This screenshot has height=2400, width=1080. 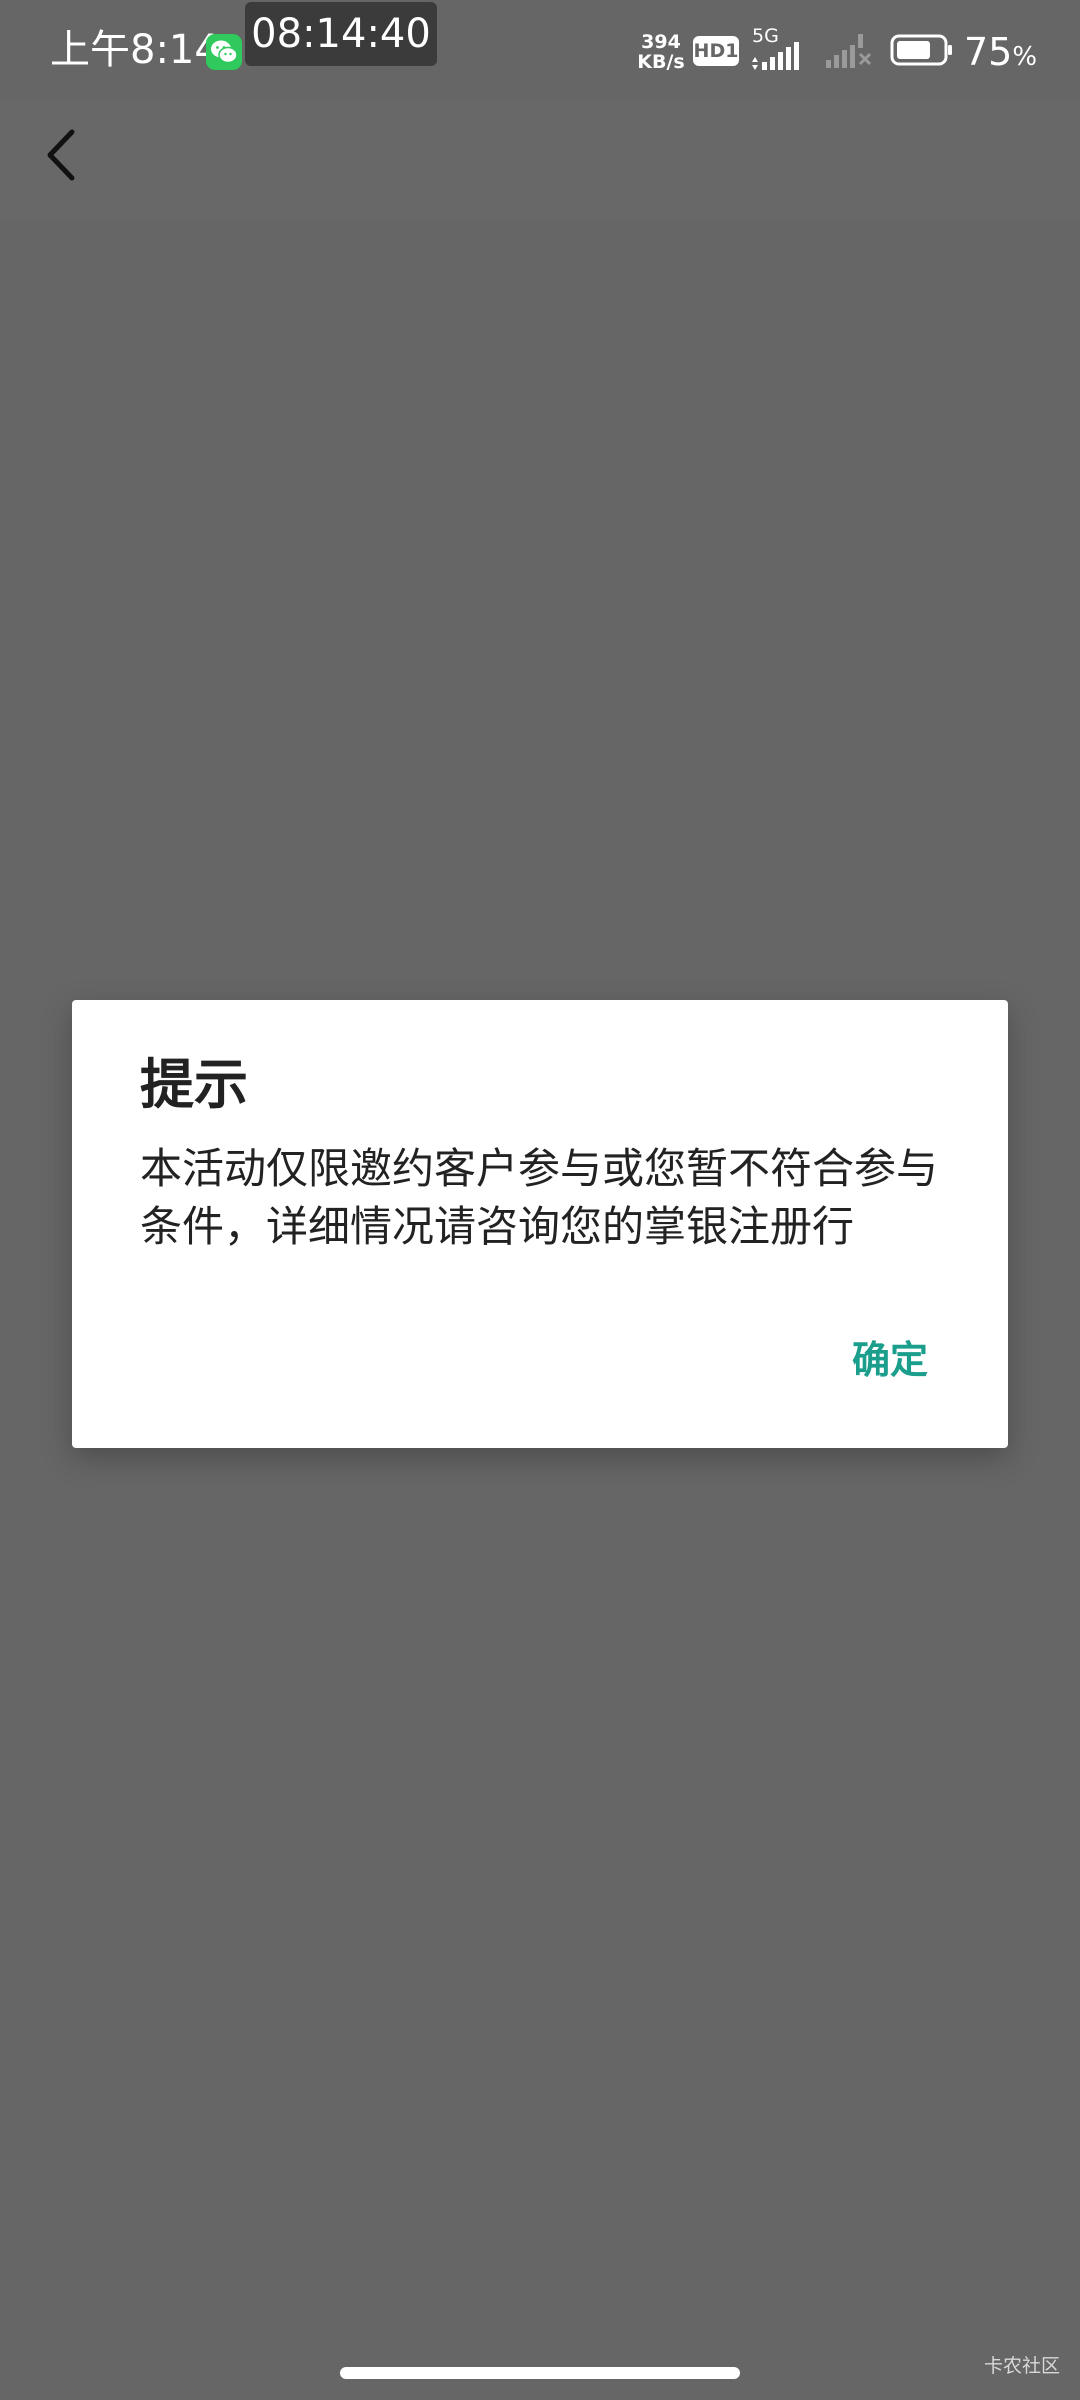 I want to click on back-button, so click(x=65, y=155).